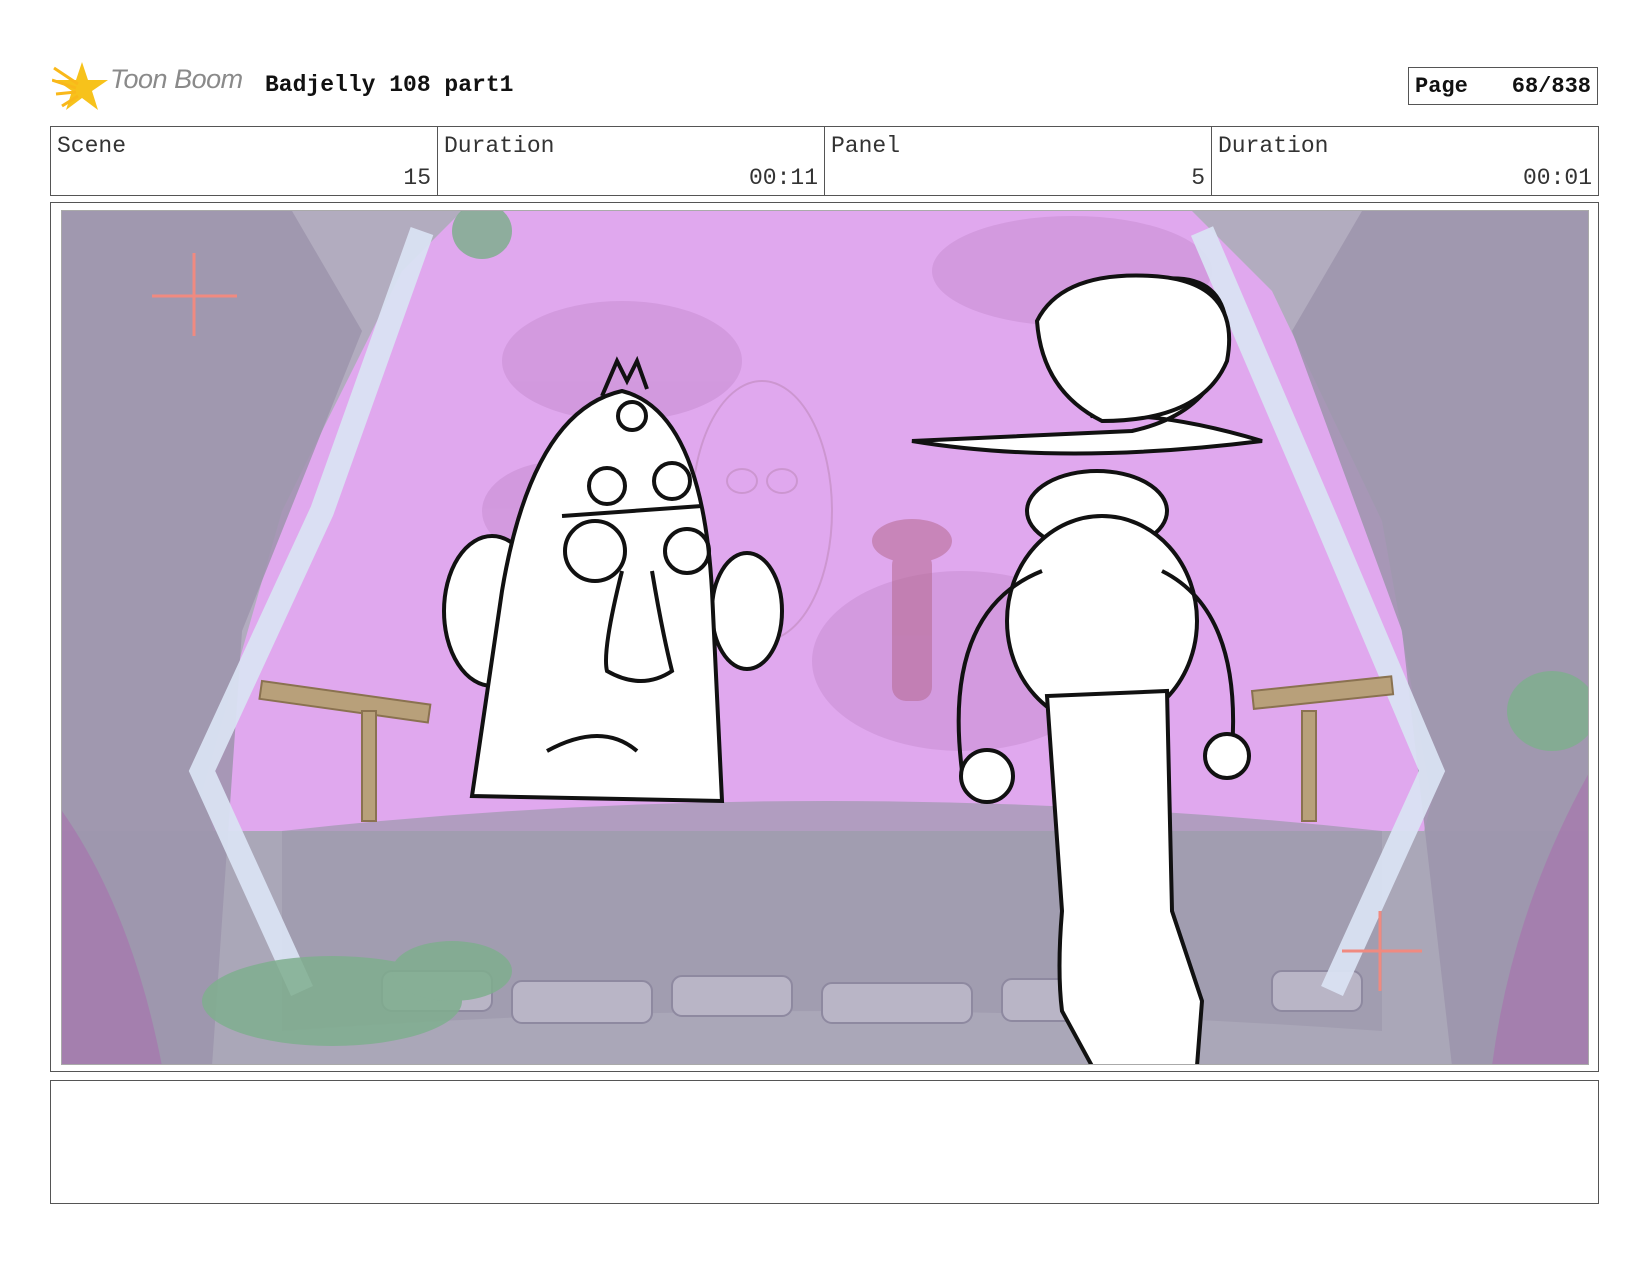 Image resolution: width=1648 pixels, height=1276 pixels. I want to click on page-value: 68/838, so click(1551, 86).